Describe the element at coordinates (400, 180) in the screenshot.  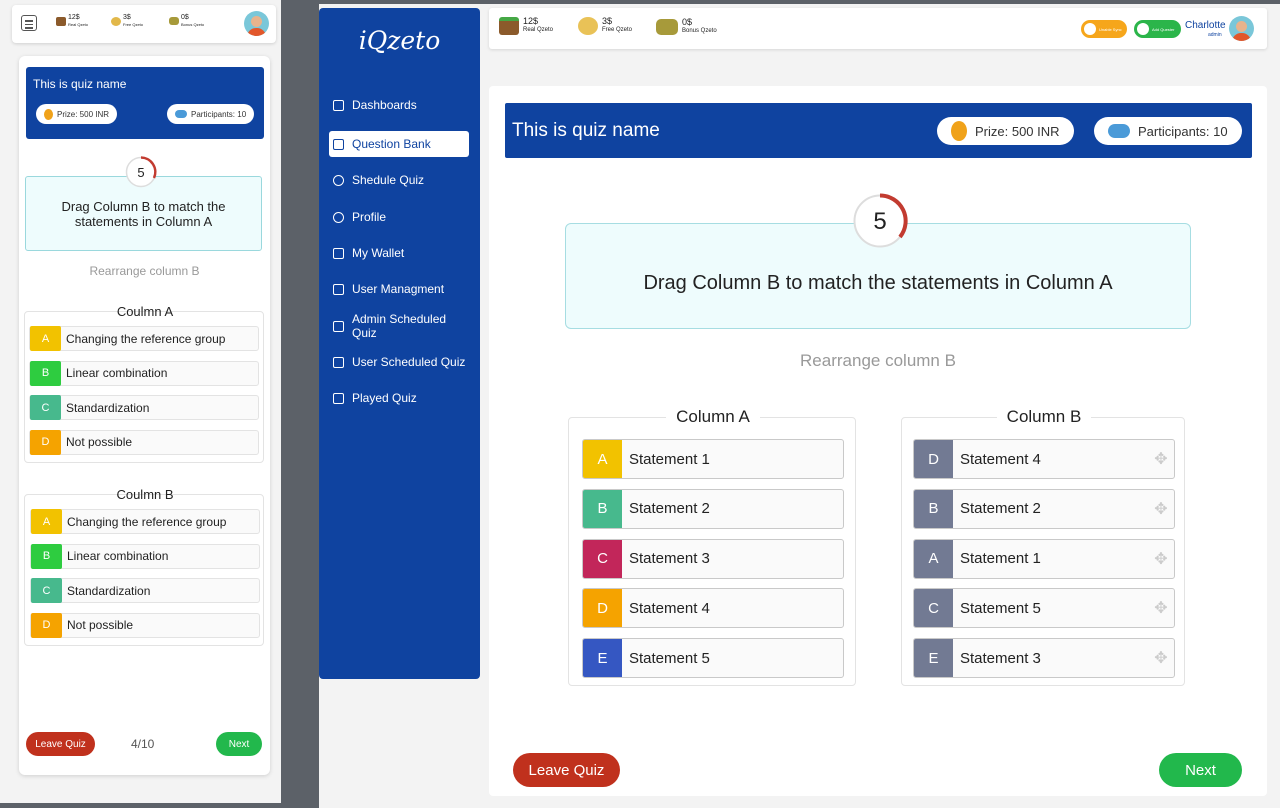
I see `sidebar-item-shedule-quiz: Shedule Quiz` at that location.